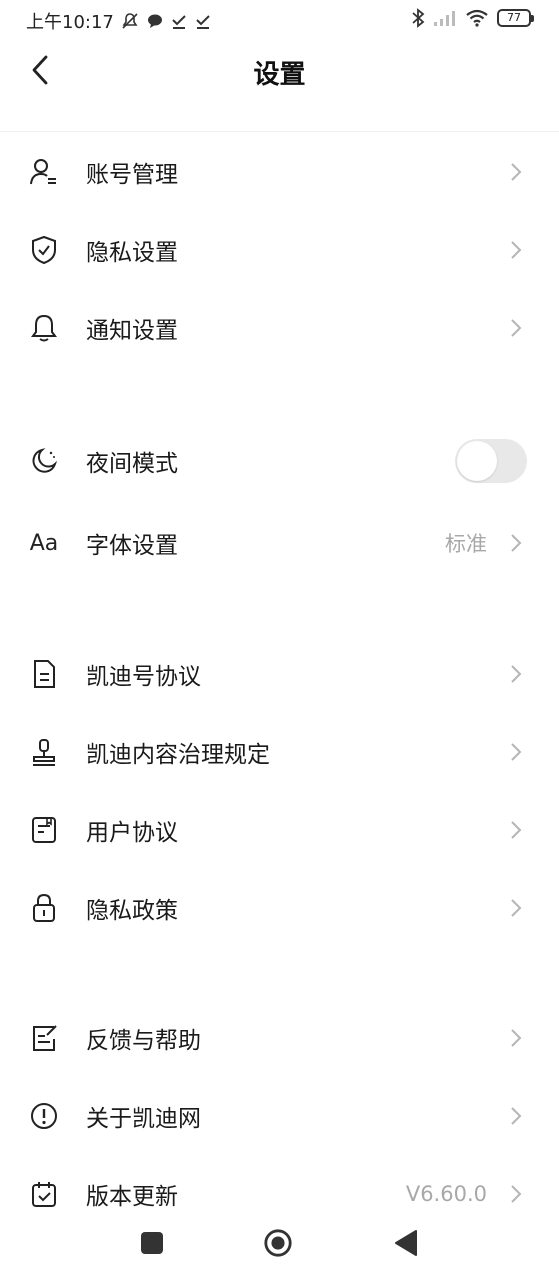 The image size is (559, 1280). What do you see at coordinates (132, 464) in the screenshot?
I see `night-mode-label: 夜间模式` at bounding box center [132, 464].